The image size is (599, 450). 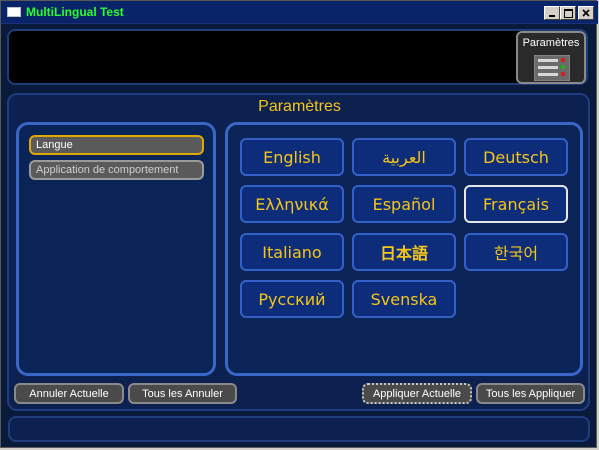 I want to click on language-button-french: Français, so click(x=516, y=204).